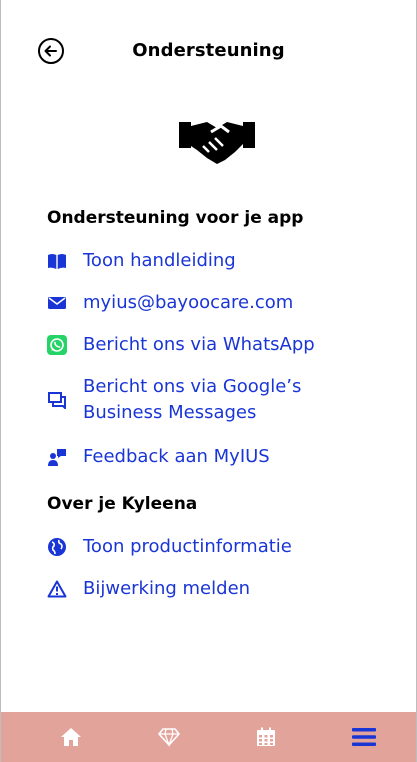  I want to click on manual-label: Toon handleiding, so click(159, 260).